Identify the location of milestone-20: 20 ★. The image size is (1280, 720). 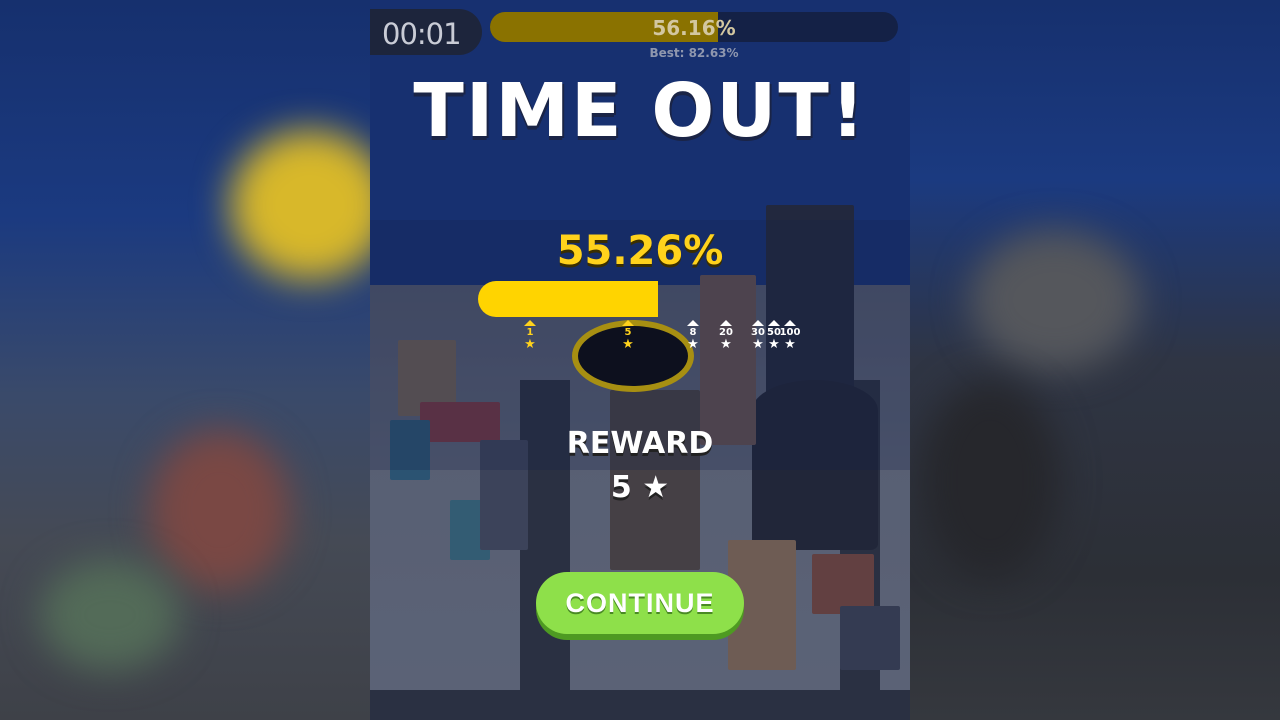
(726, 335).